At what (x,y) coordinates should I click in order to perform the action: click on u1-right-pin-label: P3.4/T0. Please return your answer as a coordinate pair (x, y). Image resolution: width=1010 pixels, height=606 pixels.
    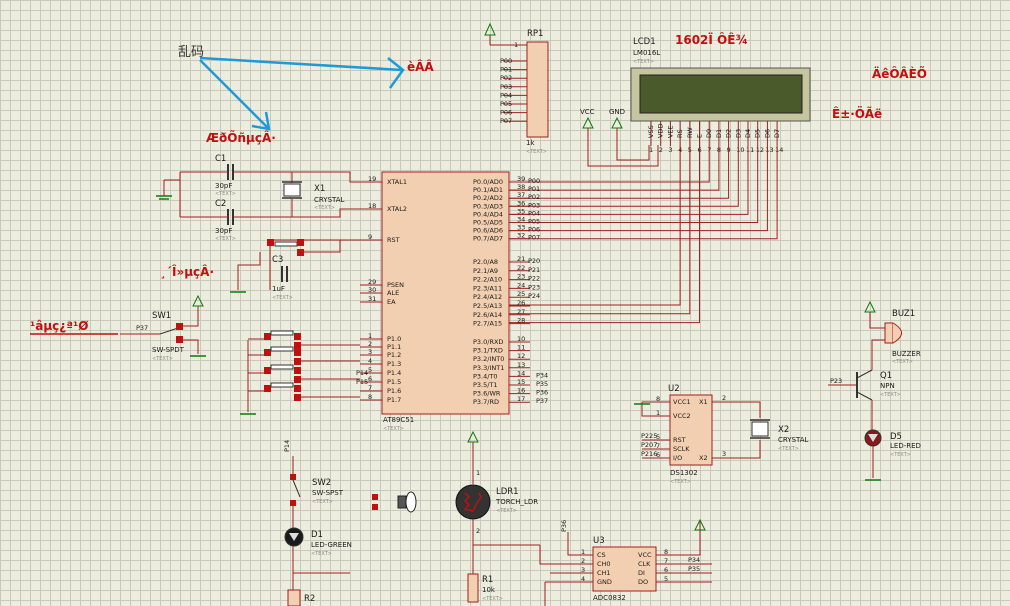
    Looking at the image, I should click on (485, 376).